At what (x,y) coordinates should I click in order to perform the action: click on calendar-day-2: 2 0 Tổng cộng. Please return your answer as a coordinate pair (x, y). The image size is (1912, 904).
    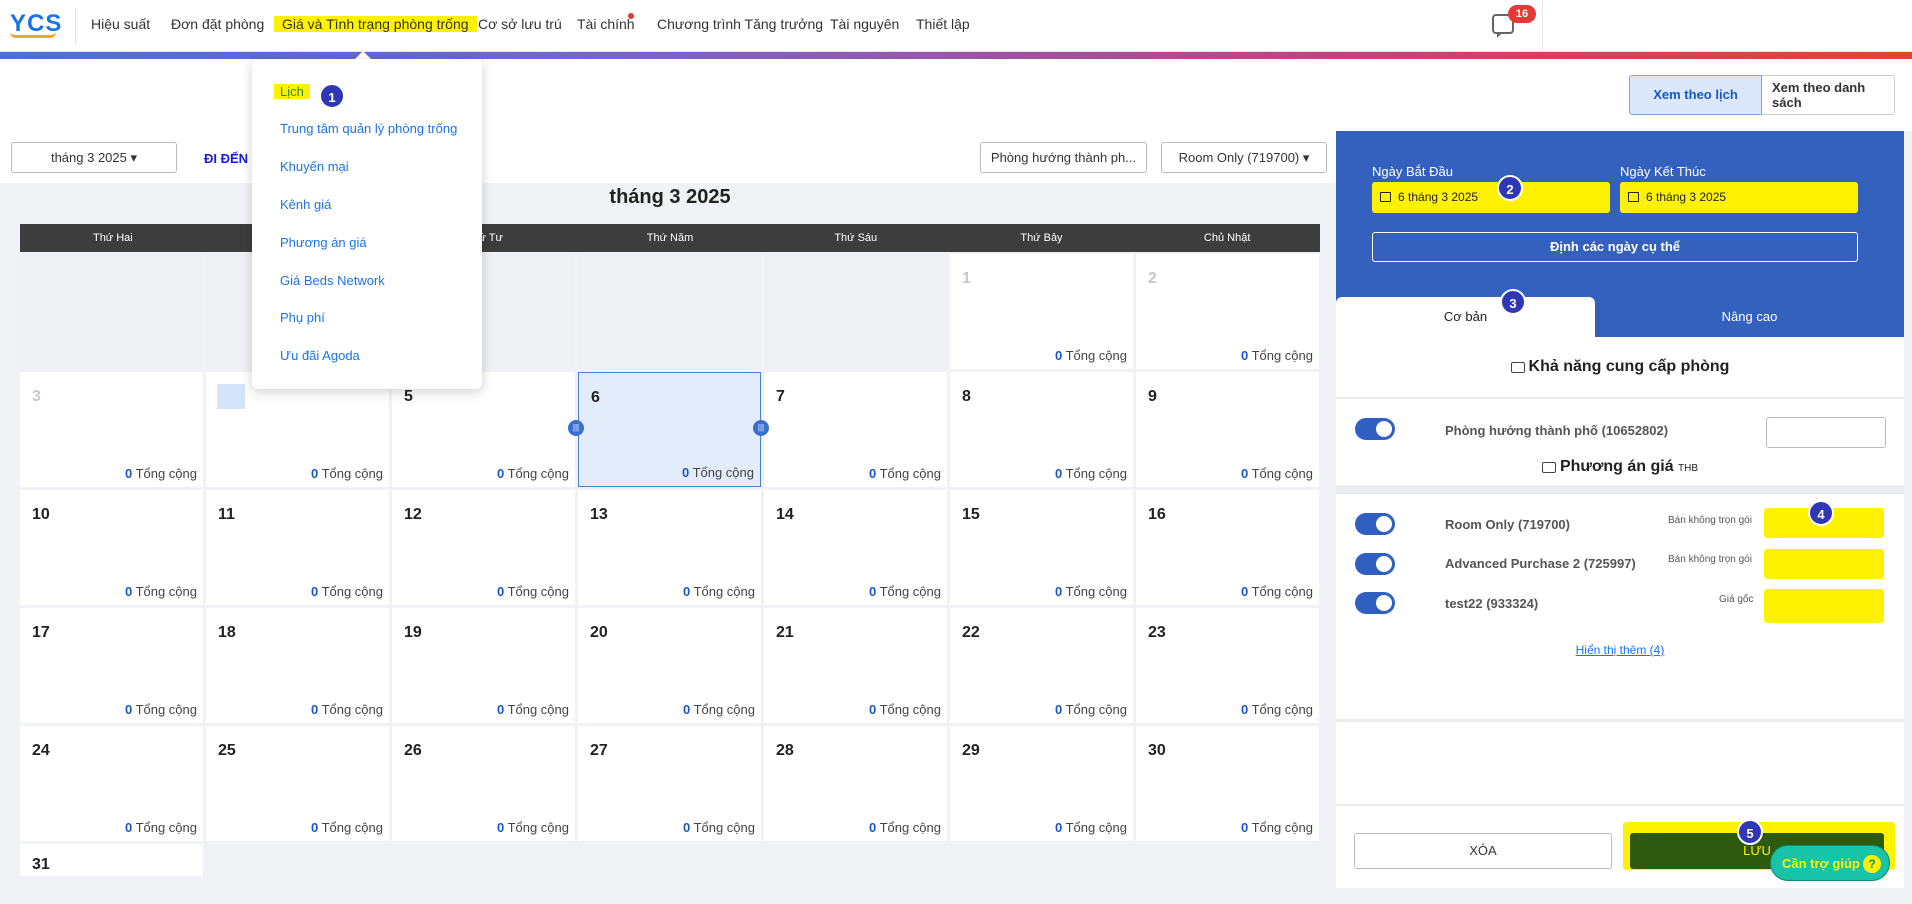
    Looking at the image, I should click on (1227, 311).